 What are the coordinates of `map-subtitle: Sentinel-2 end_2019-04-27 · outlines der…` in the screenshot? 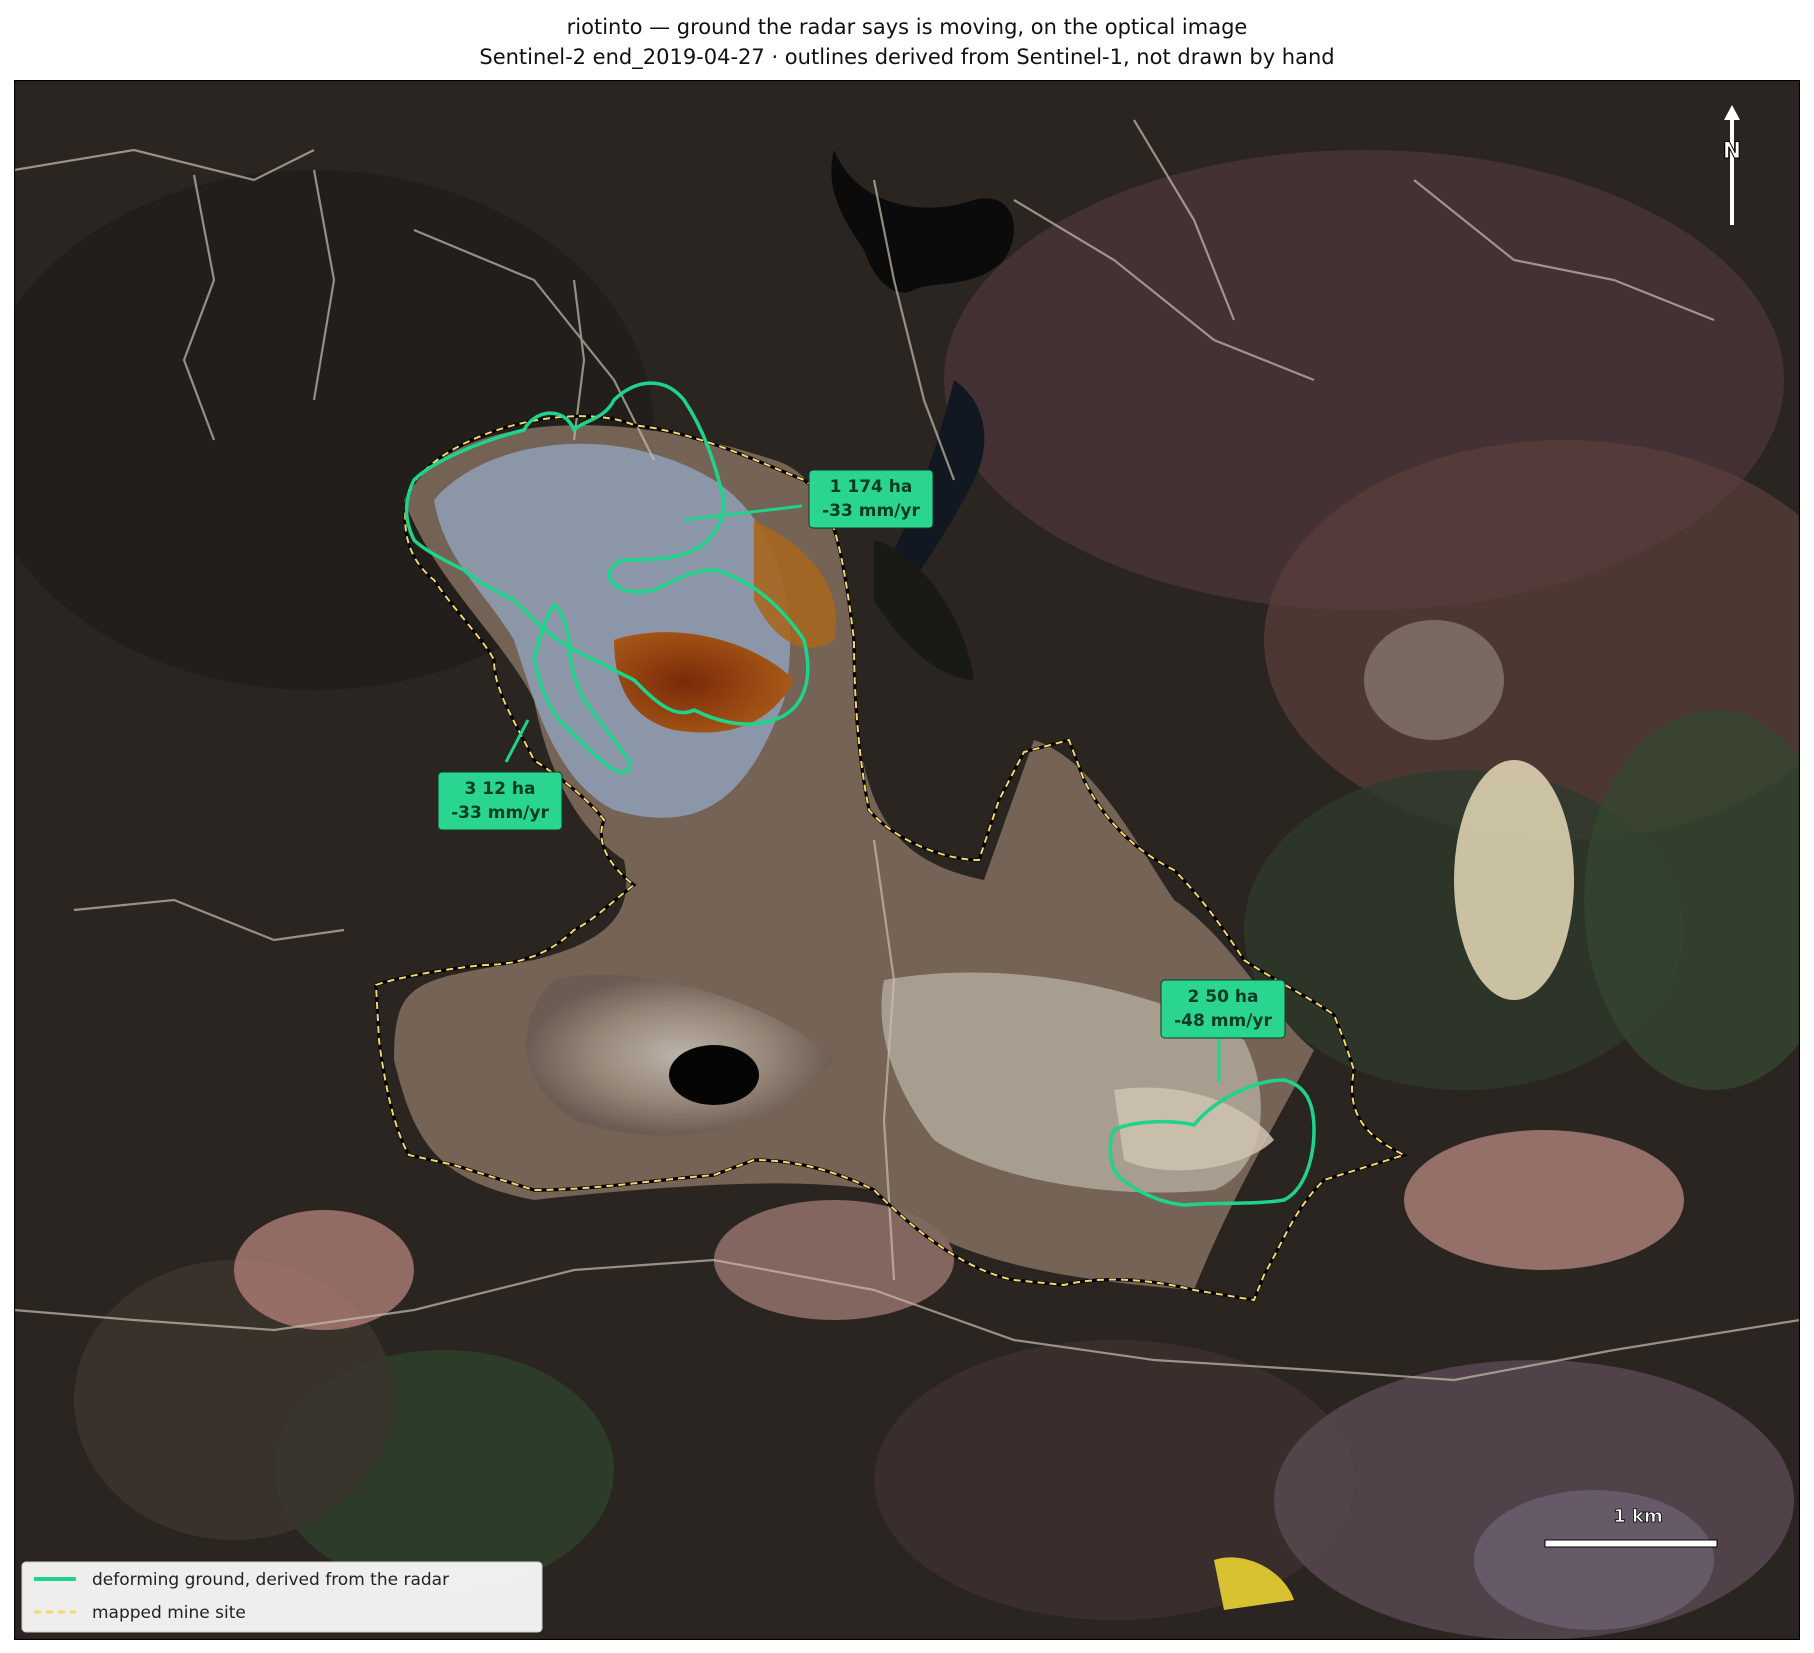 It's located at (907, 57).